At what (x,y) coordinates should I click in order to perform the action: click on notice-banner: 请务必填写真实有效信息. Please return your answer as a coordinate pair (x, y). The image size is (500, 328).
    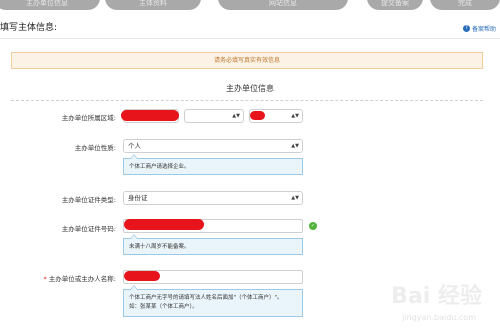
    Looking at the image, I should click on (247, 60).